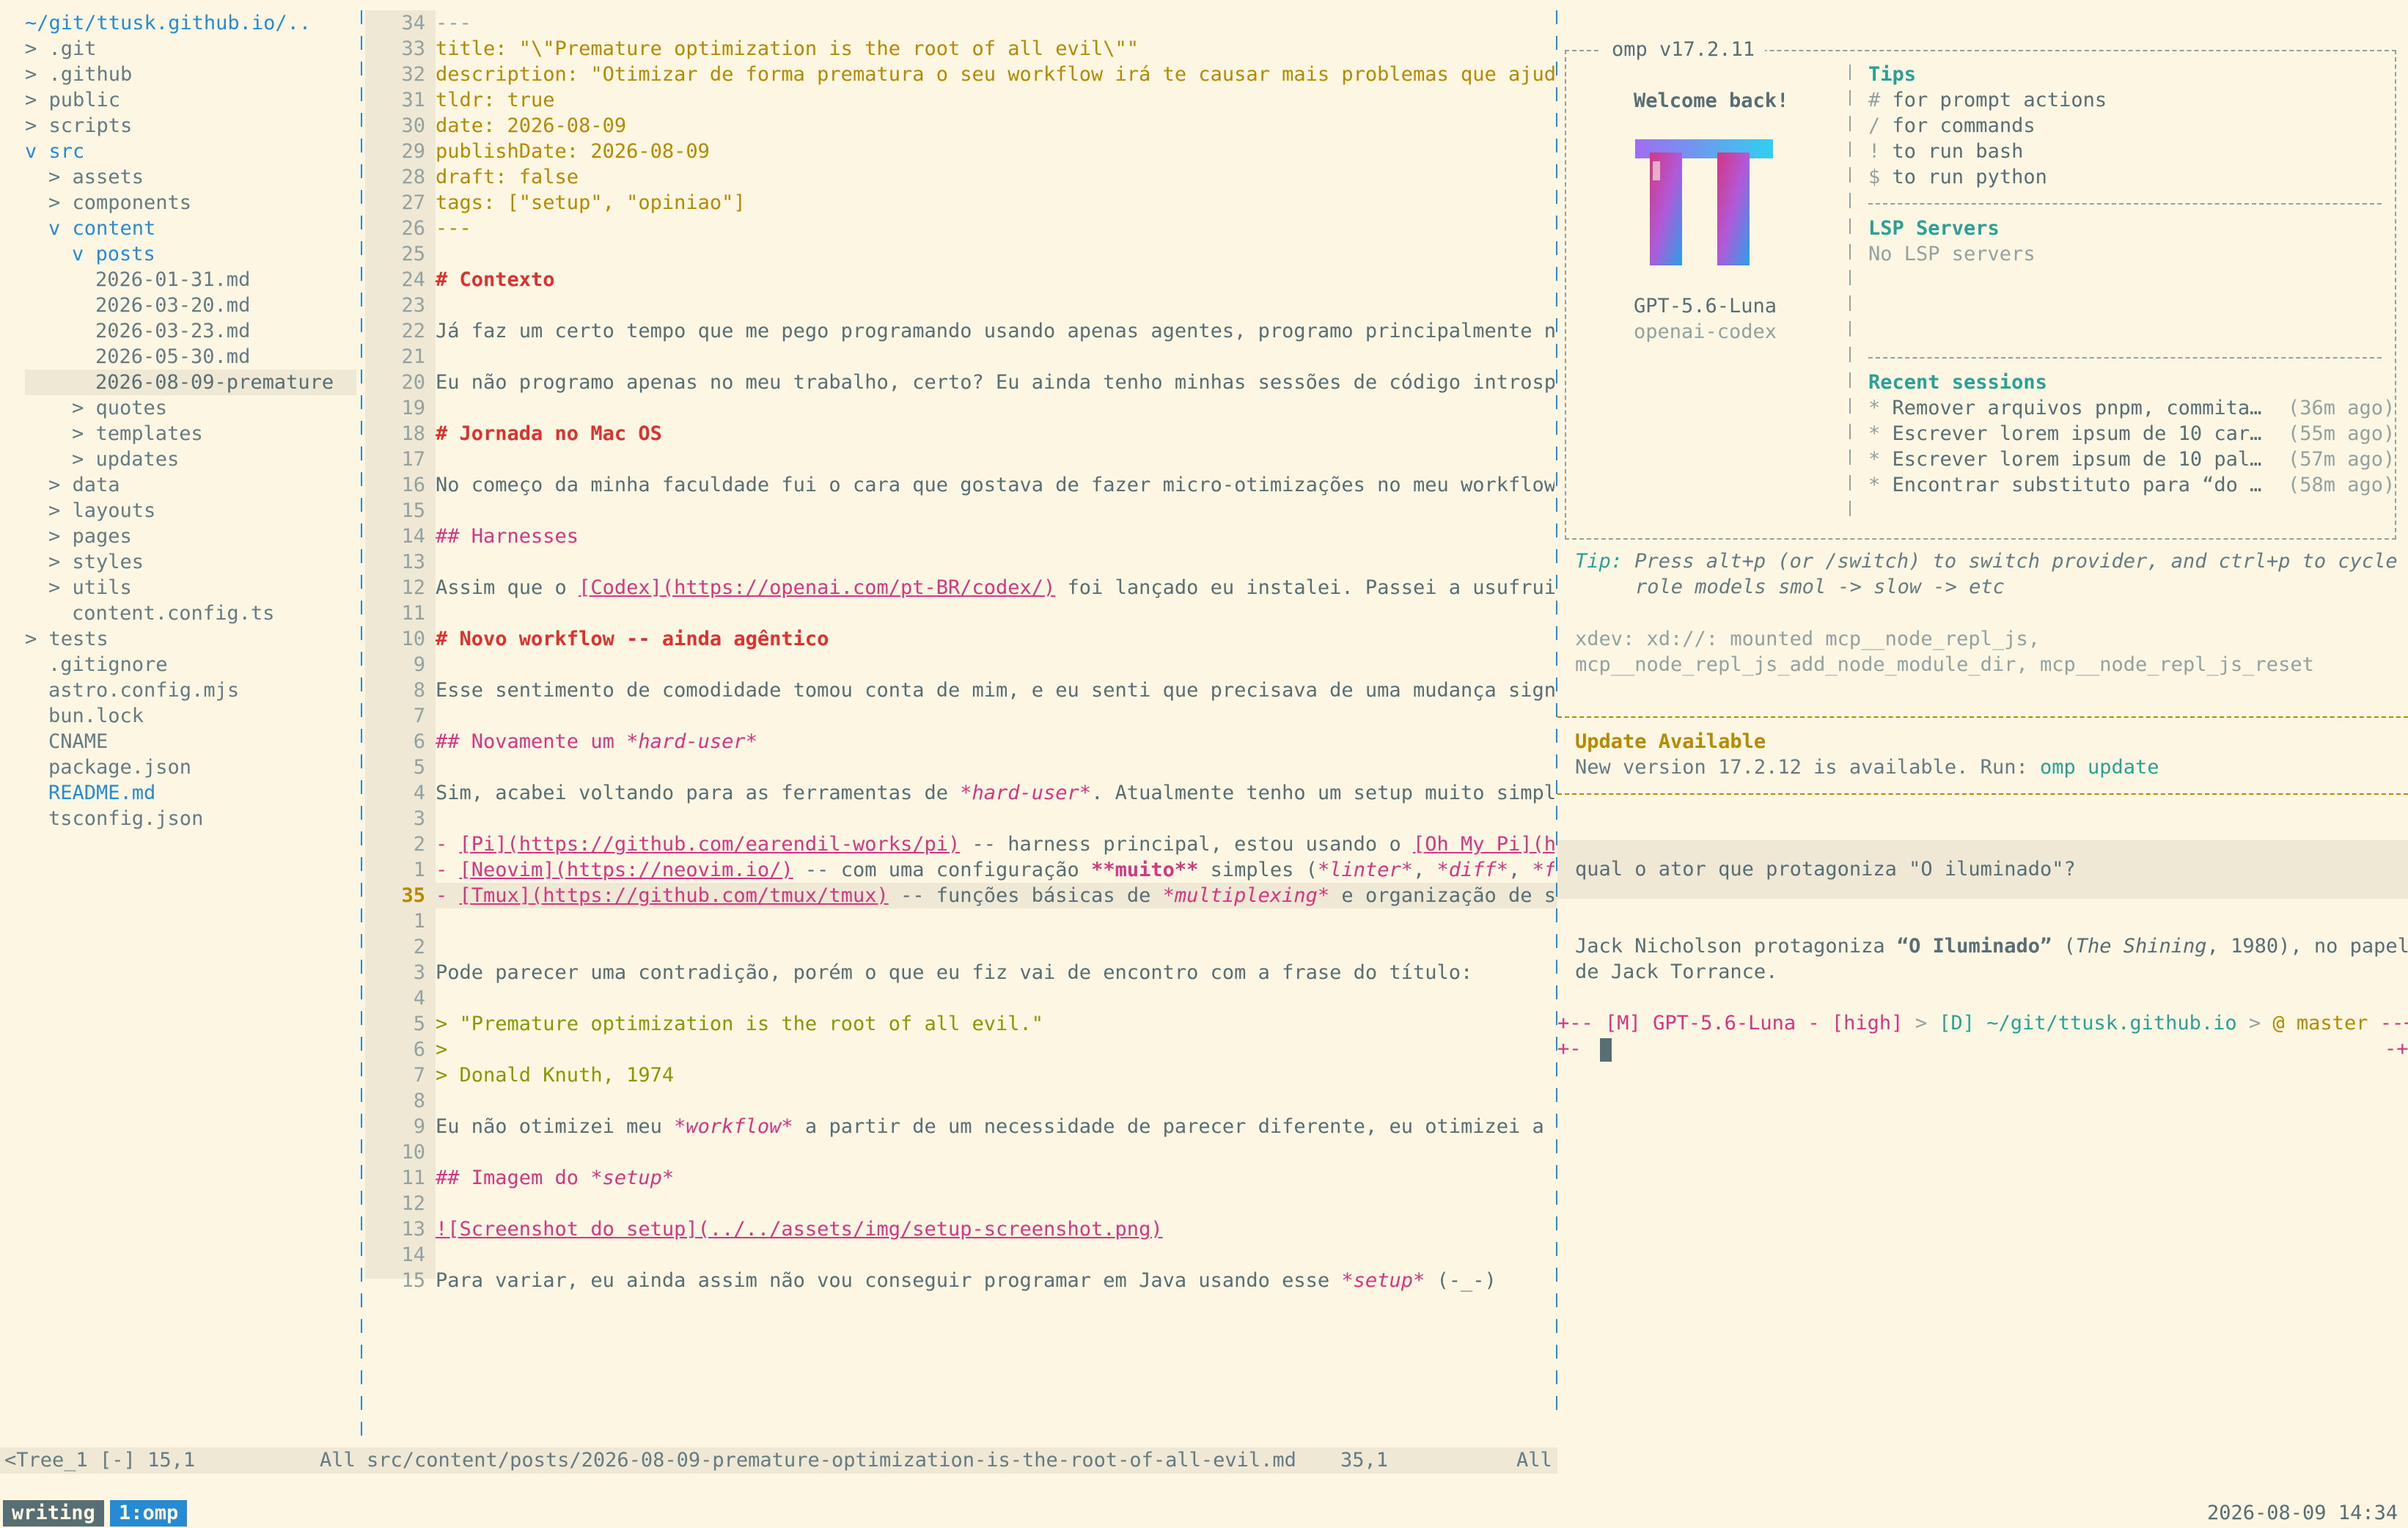 This screenshot has width=2408, height=1528. I want to click on tree-item: bun.lock, so click(96, 716).